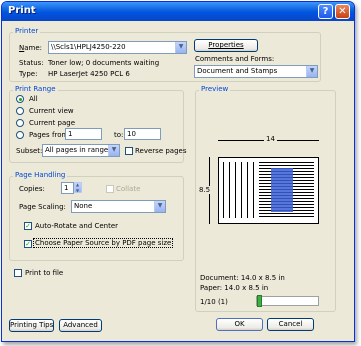 This screenshot has width=361, height=346. I want to click on collate-checkbox, so click(110, 189).